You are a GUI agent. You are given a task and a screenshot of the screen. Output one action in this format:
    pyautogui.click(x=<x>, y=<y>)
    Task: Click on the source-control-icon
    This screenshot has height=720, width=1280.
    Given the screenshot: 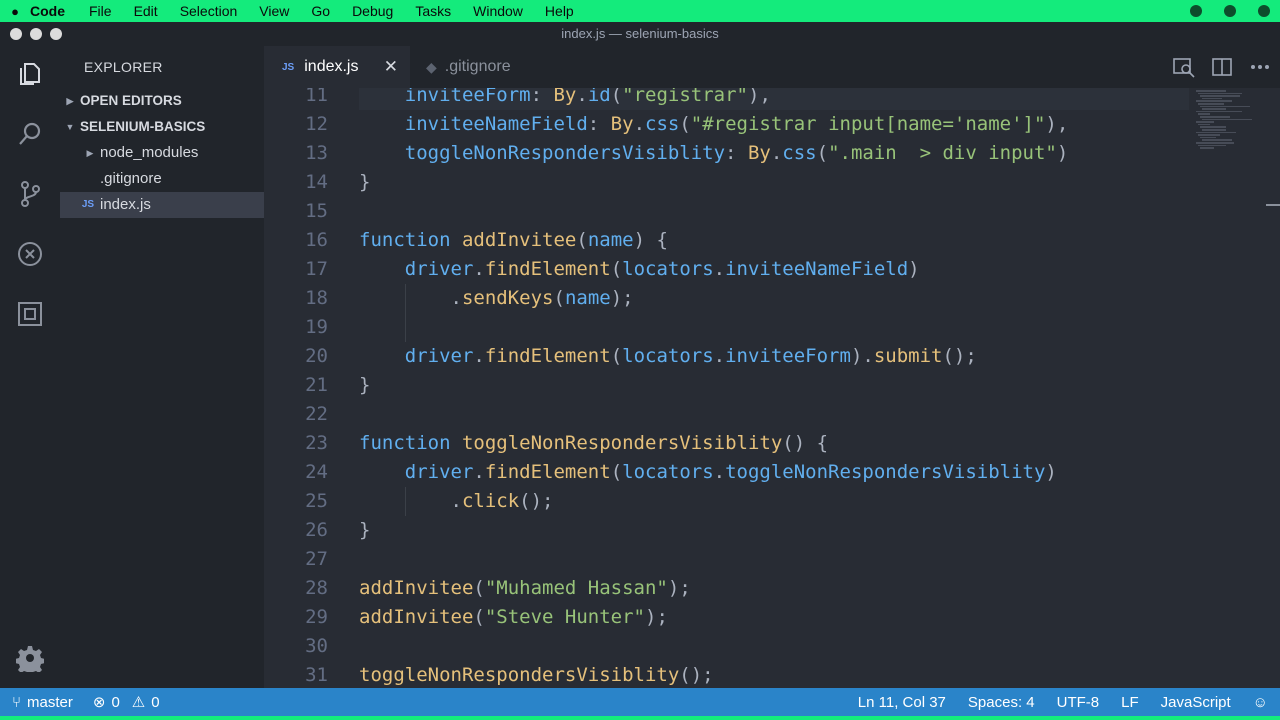 What is the action you would take?
    pyautogui.click(x=30, y=194)
    